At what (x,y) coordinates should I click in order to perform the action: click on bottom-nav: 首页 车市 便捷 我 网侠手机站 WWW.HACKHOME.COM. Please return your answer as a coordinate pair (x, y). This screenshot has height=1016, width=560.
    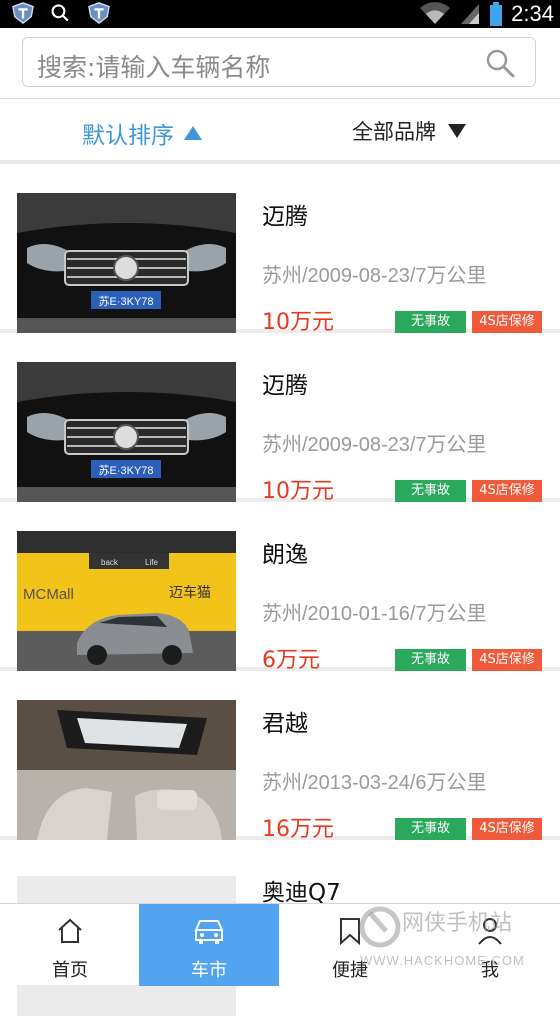
    Looking at the image, I should click on (280, 944).